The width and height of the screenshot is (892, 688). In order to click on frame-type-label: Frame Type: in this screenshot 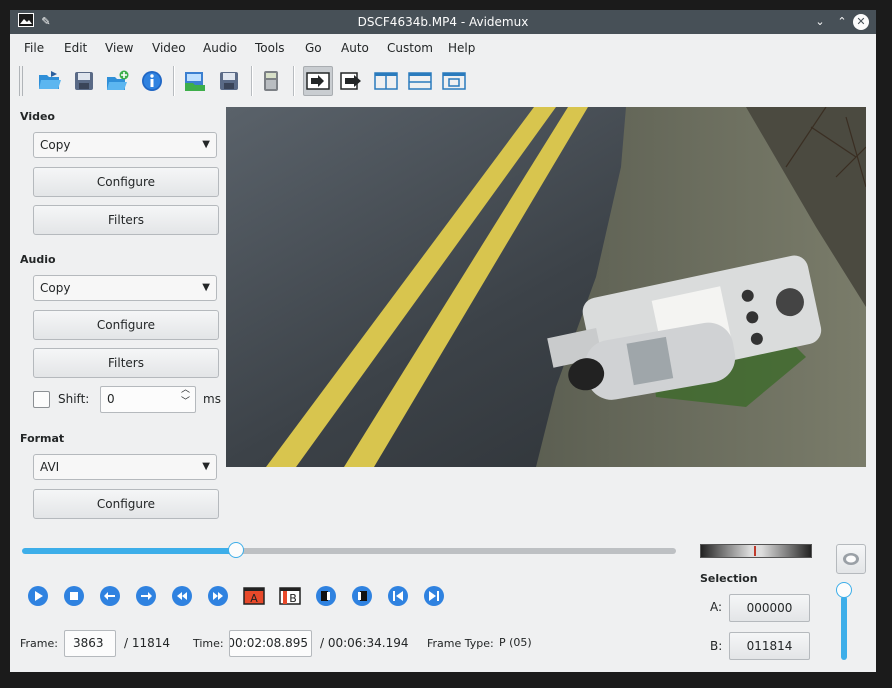, I will do `click(460, 643)`.